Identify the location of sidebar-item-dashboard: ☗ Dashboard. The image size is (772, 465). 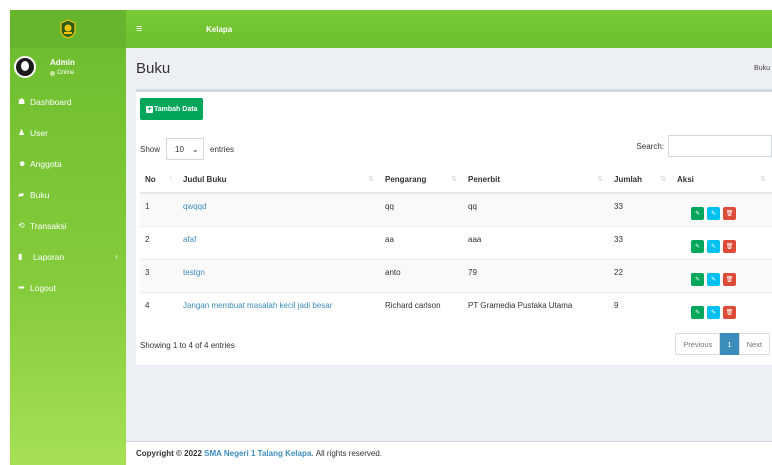
(68, 101).